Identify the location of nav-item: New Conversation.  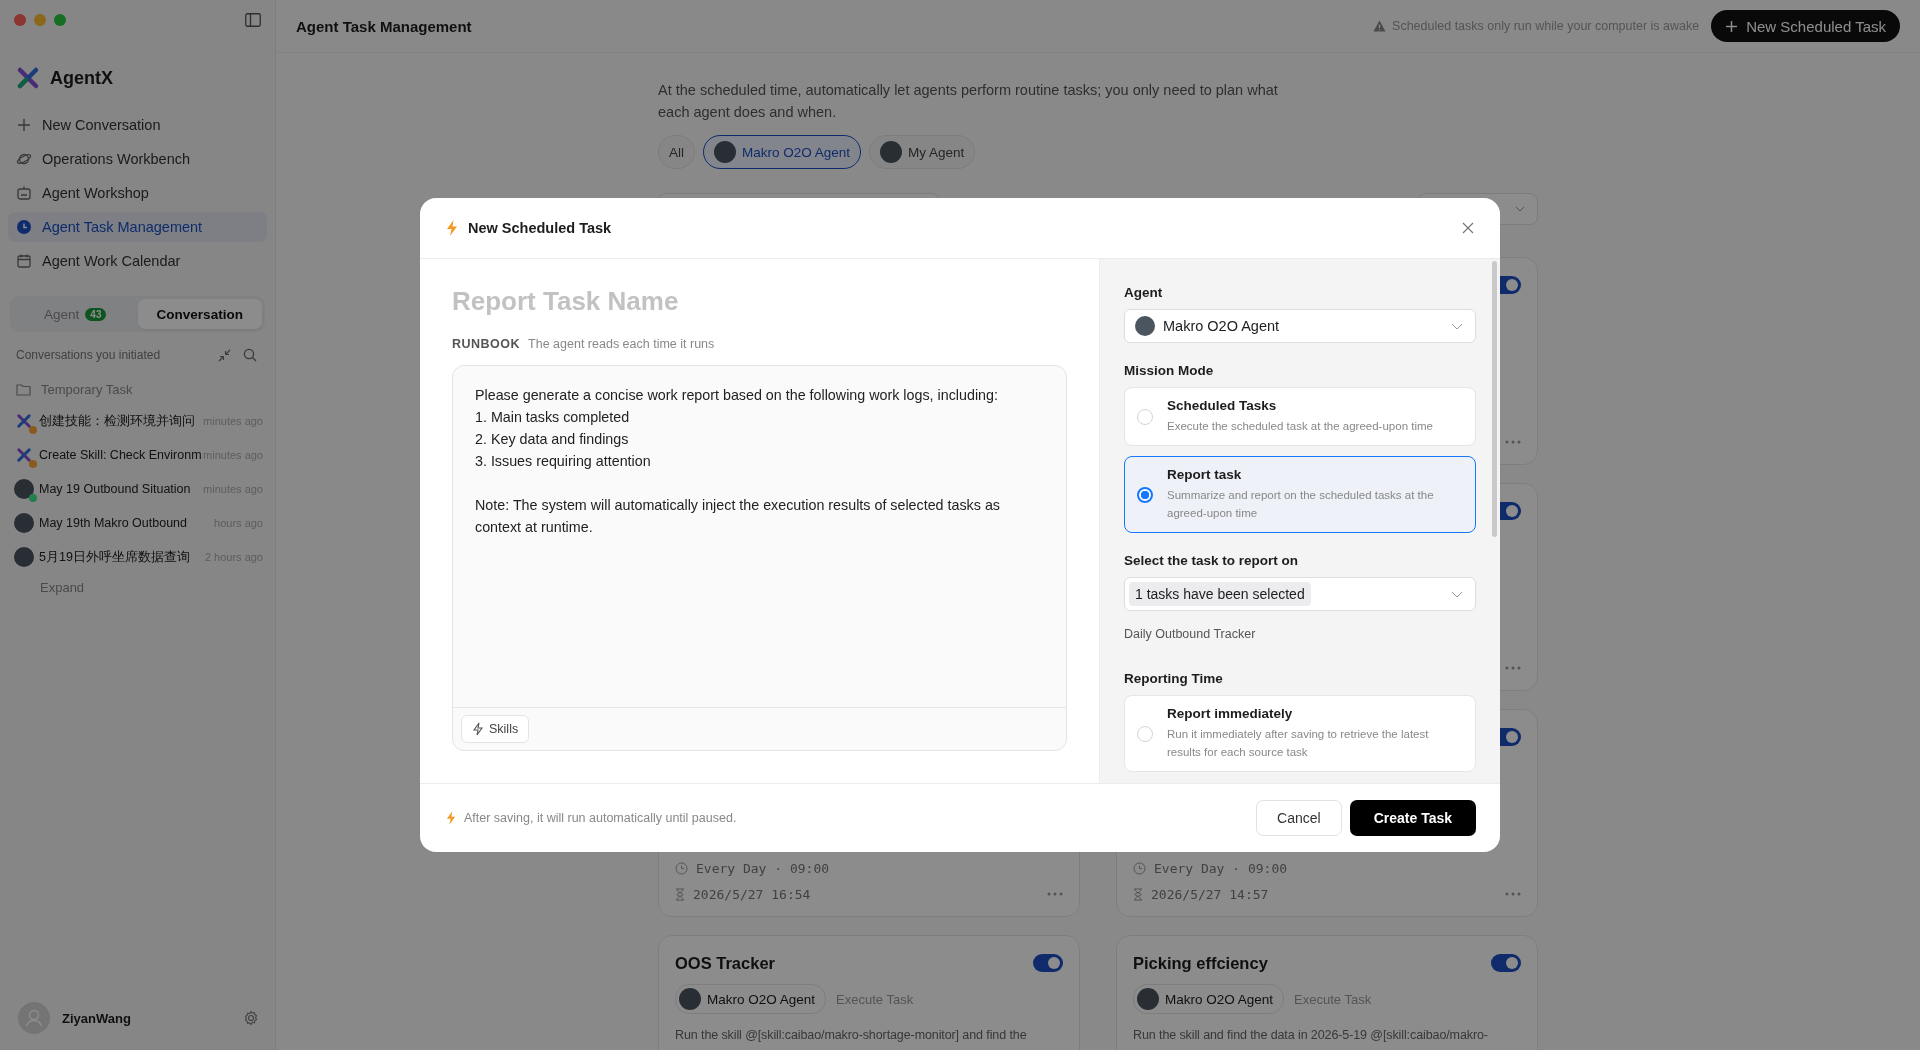
(137, 125).